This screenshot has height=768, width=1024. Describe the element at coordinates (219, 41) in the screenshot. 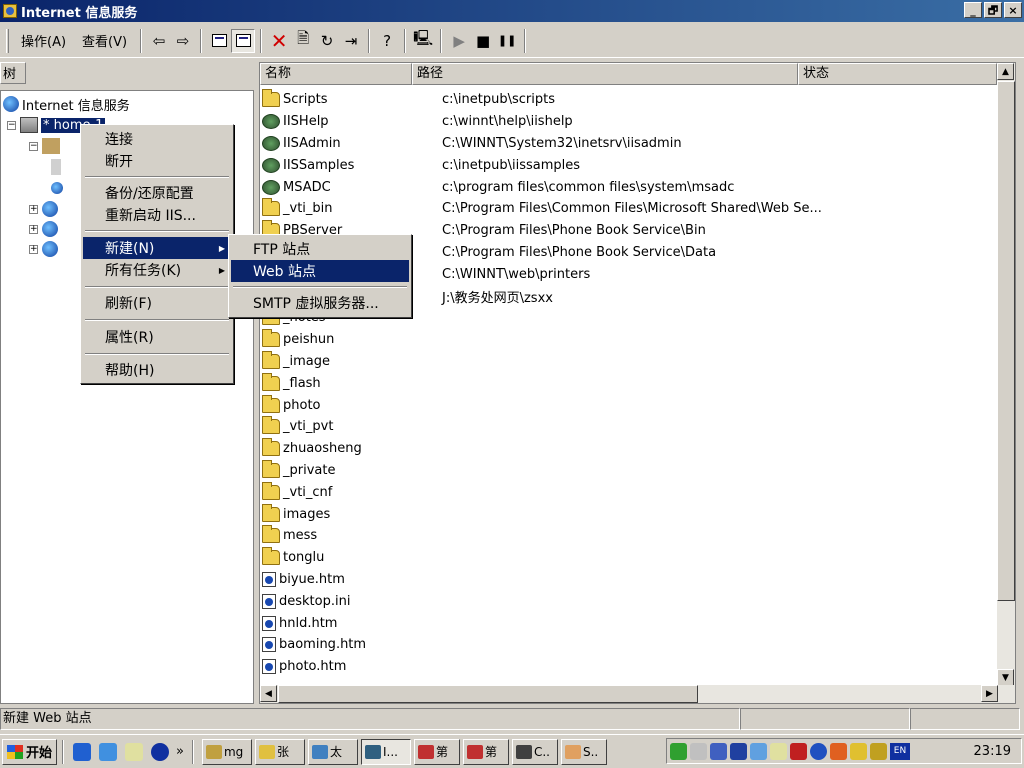

I see `up-level-icon` at that location.